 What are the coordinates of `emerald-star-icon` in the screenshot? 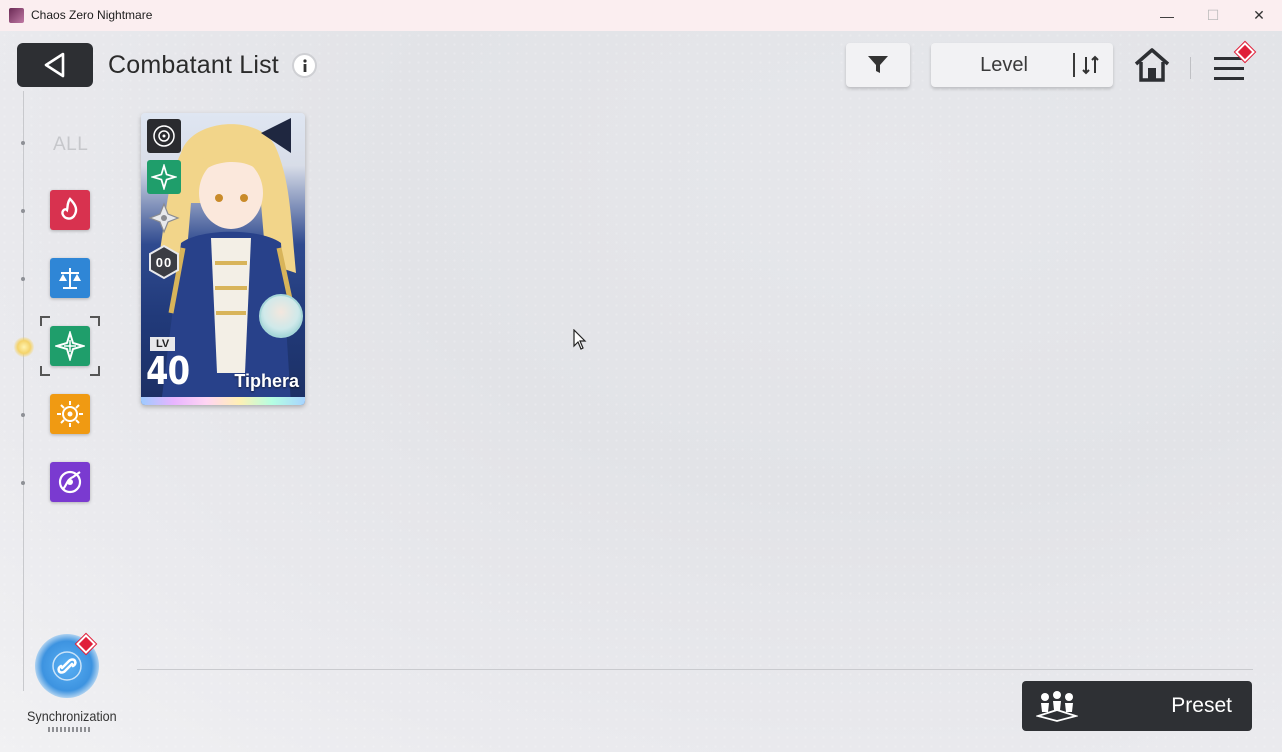 It's located at (70, 346).